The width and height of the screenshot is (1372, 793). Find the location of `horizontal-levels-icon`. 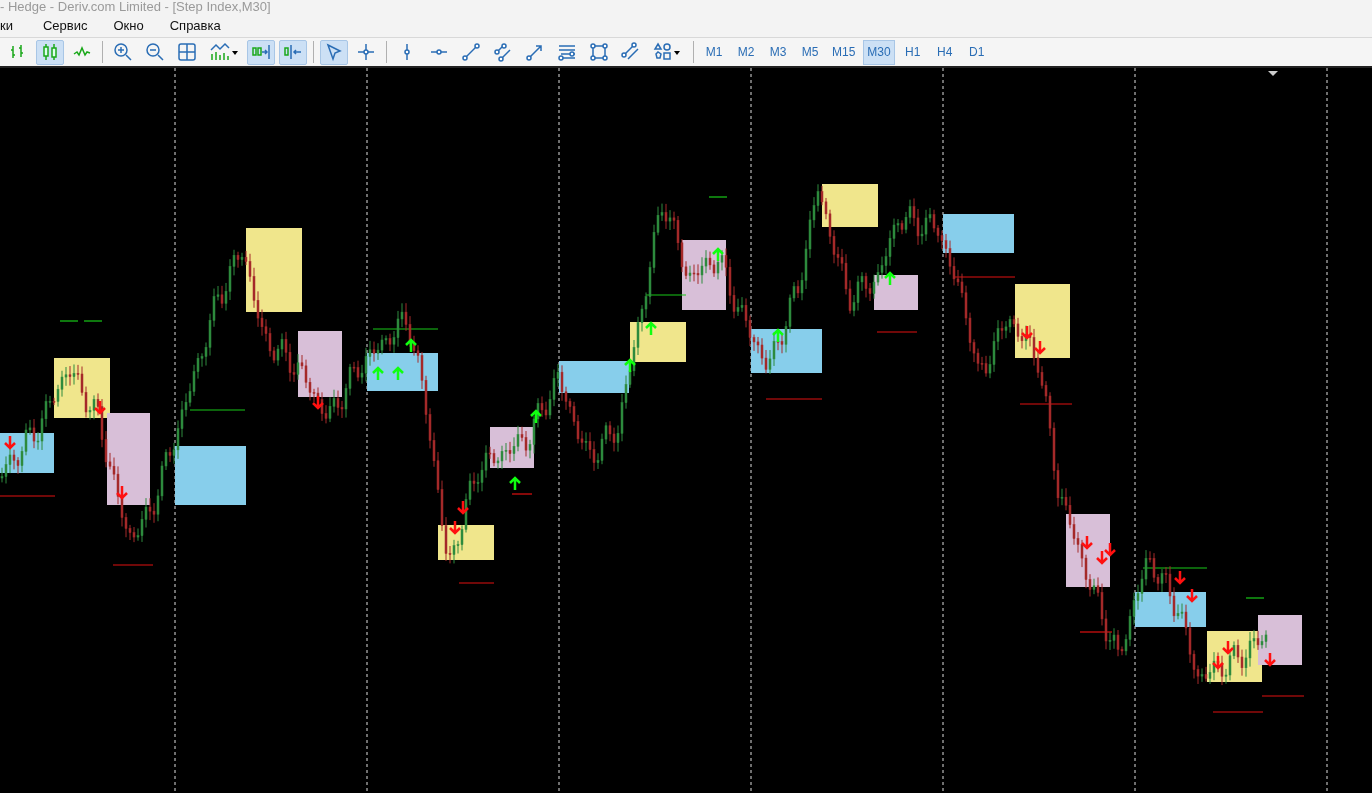

horizontal-levels-icon is located at coordinates (567, 52).